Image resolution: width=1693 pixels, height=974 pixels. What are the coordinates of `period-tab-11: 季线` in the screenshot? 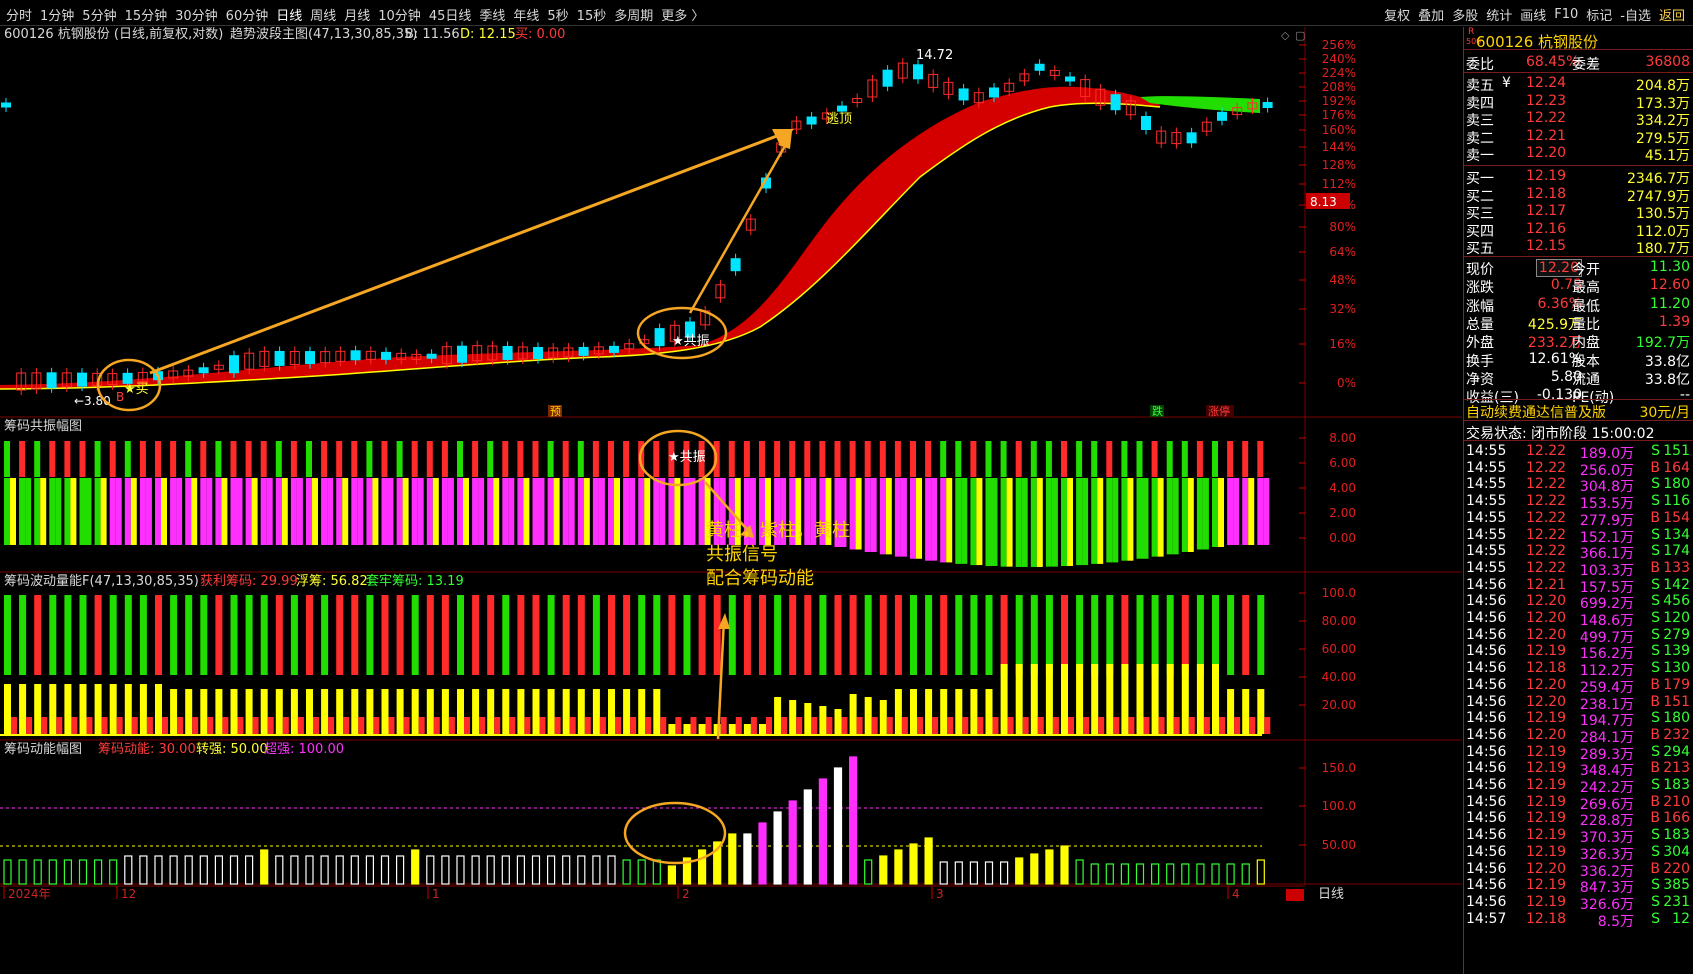 It's located at (492, 14).